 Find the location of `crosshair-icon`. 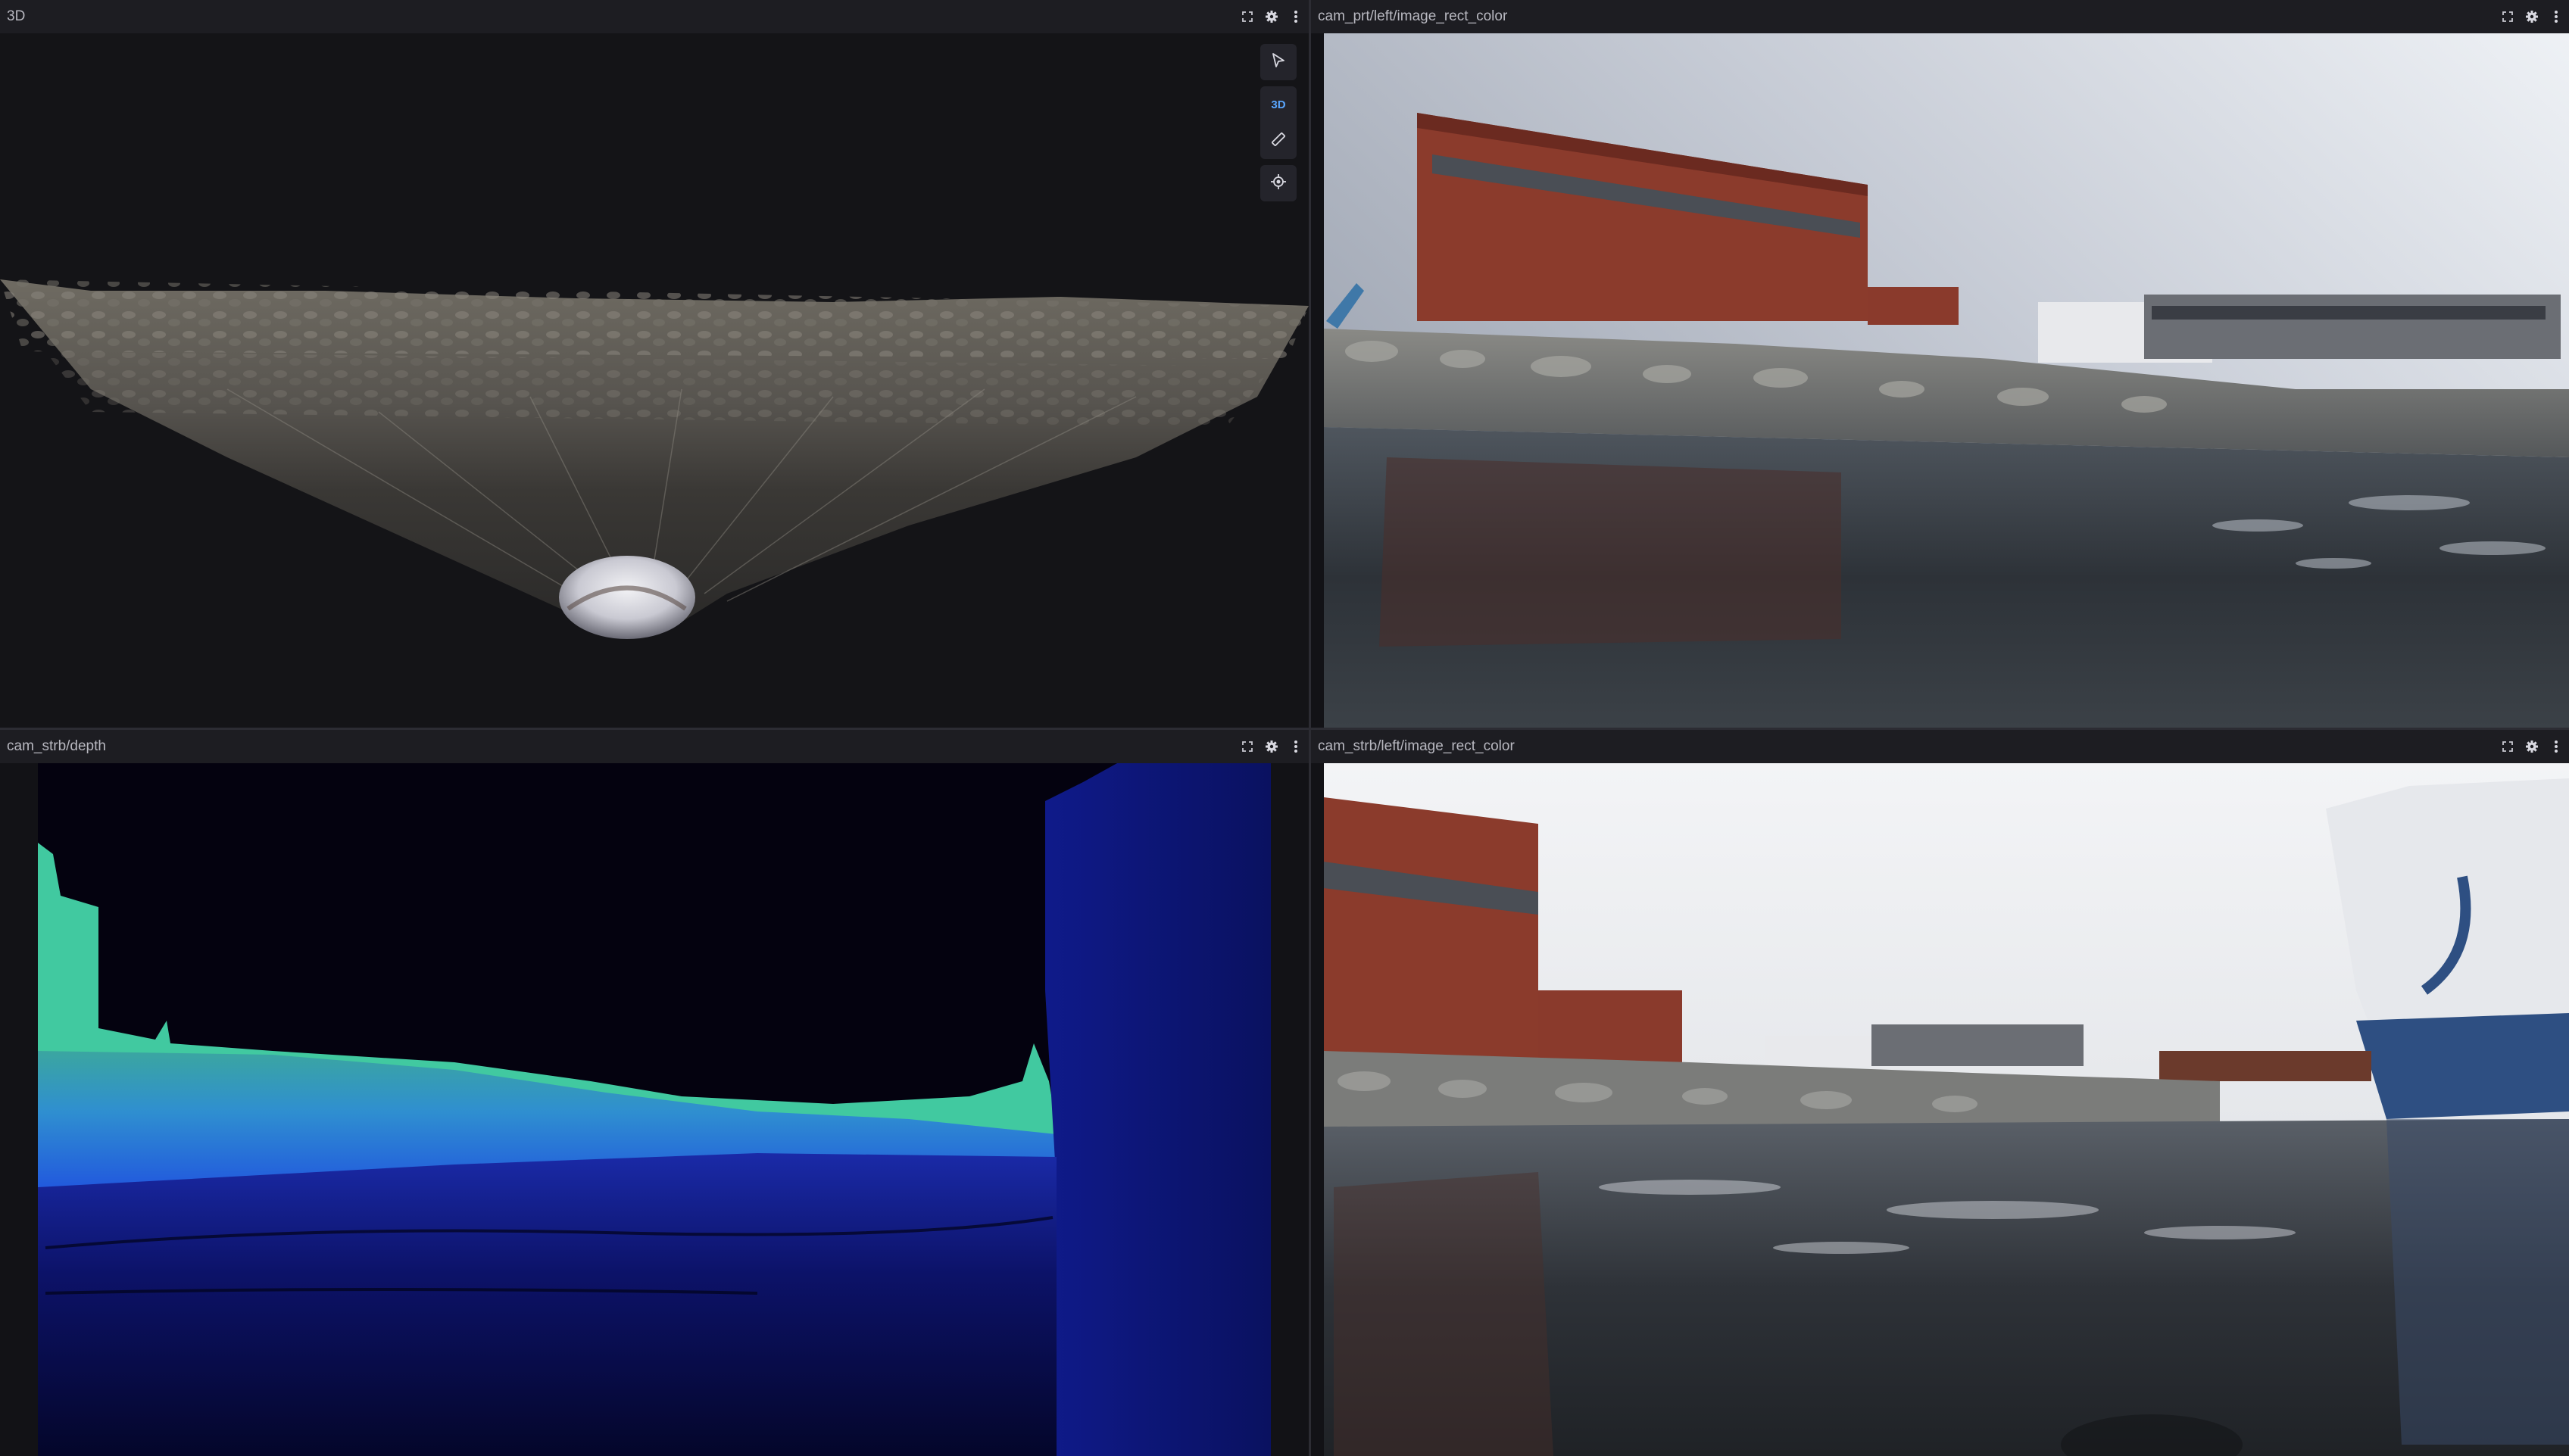

crosshair-icon is located at coordinates (1278, 183).